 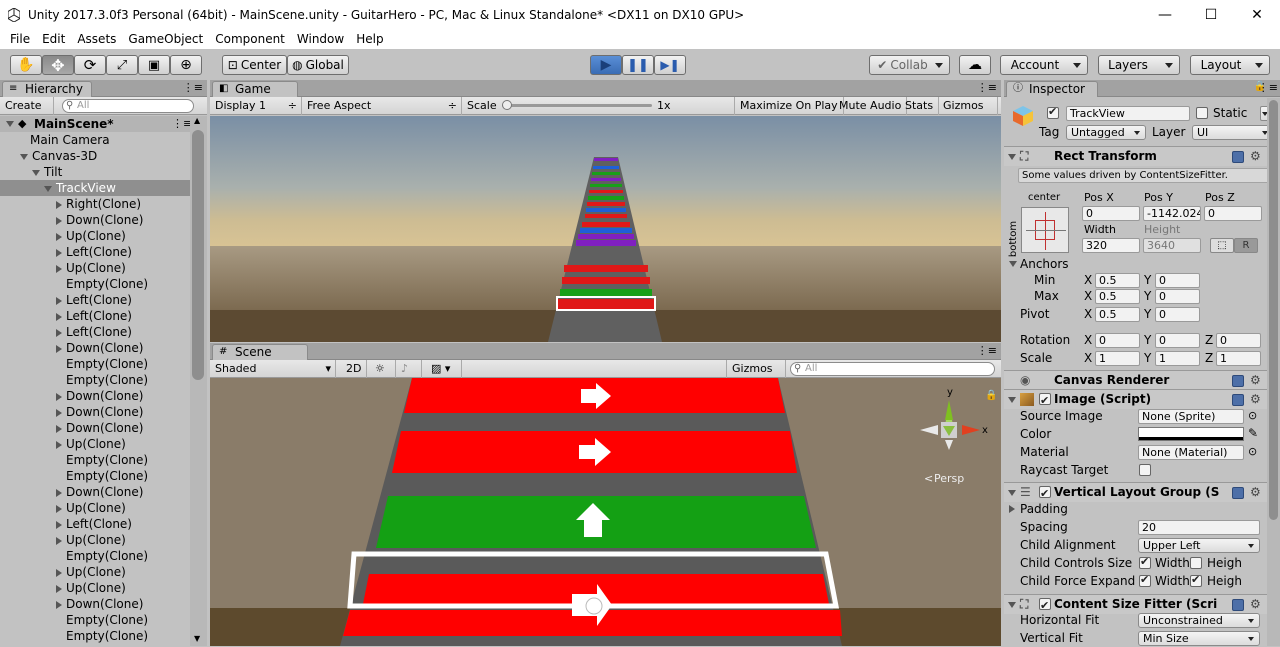 What do you see at coordinates (1139, 65) in the screenshot?
I see `layers-dropdown: Layers` at bounding box center [1139, 65].